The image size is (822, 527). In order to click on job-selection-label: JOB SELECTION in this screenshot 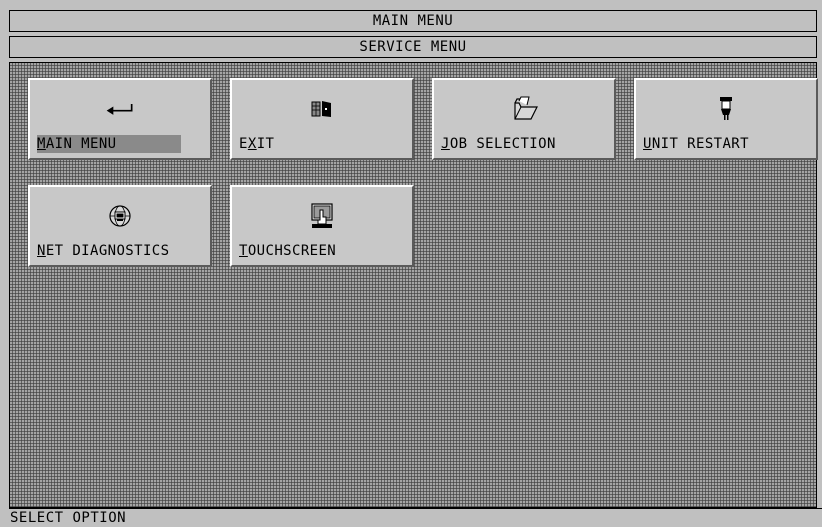, I will do `click(500, 144)`.